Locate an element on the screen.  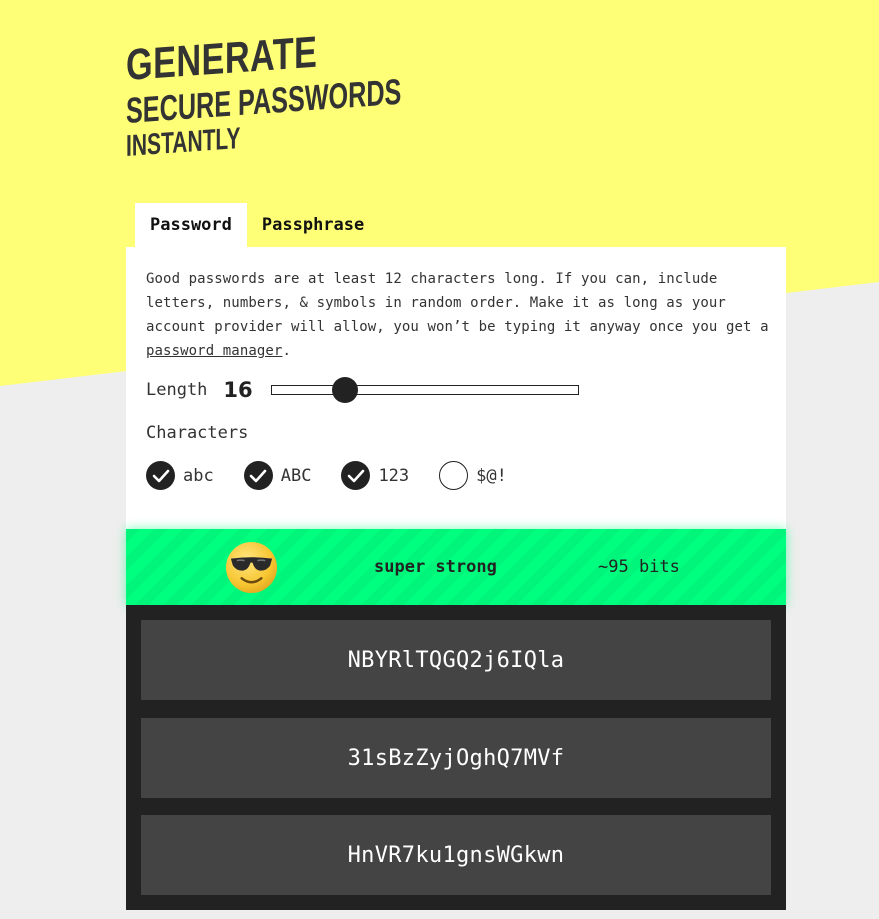
option-lowercase: abc is located at coordinates (180, 475).